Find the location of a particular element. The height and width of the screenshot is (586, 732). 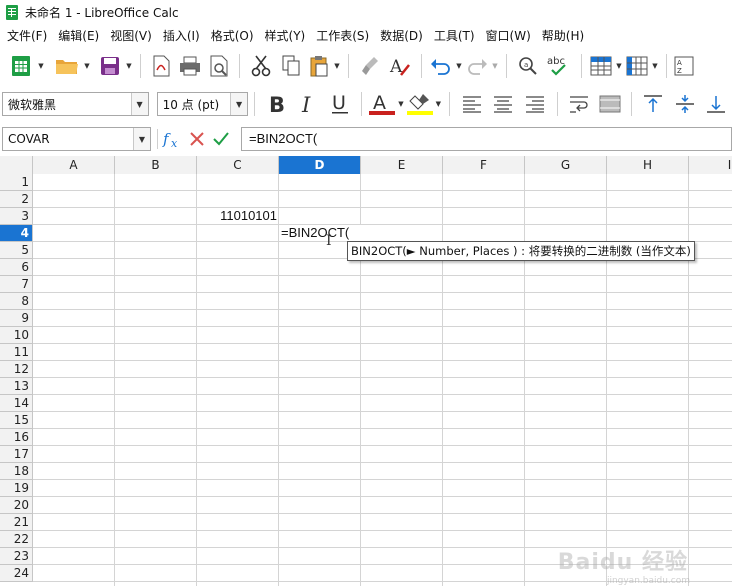

font-size-value: 10 点 (pt) is located at coordinates (194, 104).